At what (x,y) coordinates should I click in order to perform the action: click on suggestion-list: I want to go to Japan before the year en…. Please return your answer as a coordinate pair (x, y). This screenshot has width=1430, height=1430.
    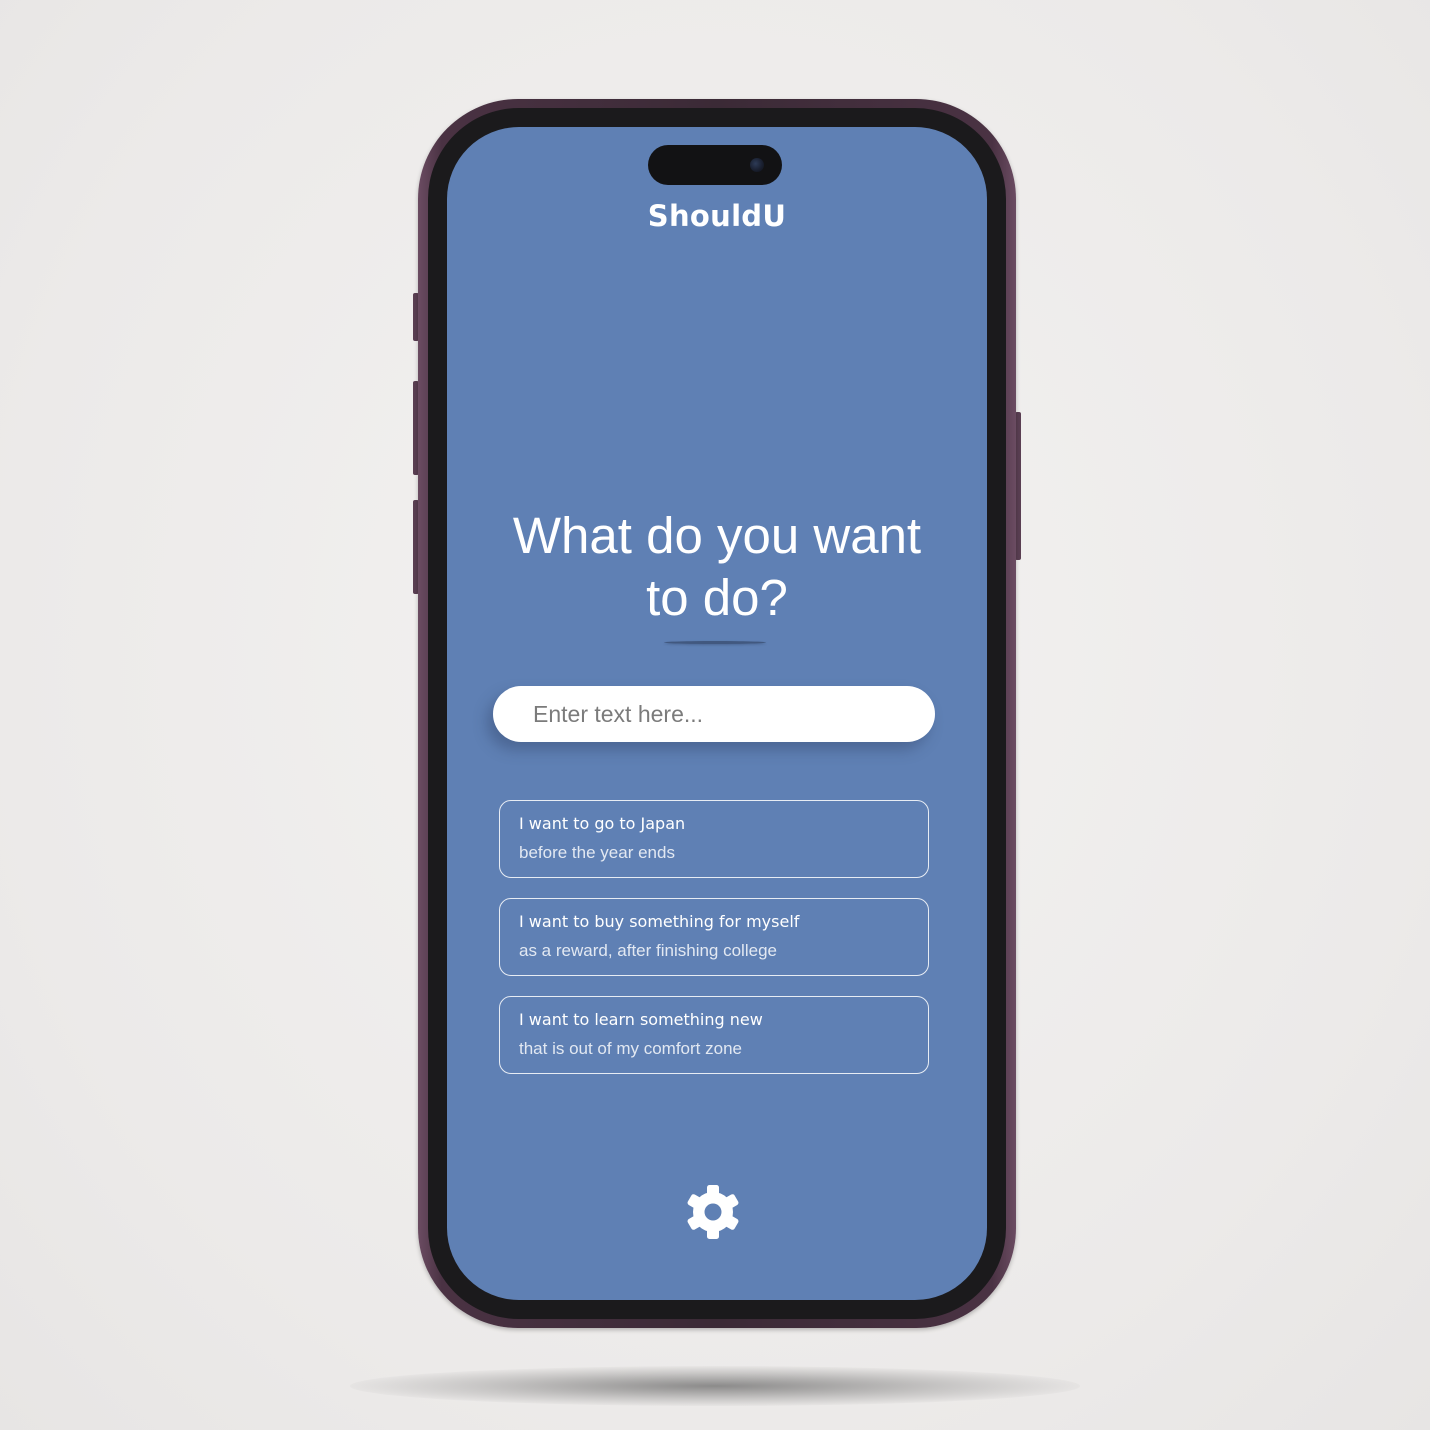
    Looking at the image, I should click on (714, 947).